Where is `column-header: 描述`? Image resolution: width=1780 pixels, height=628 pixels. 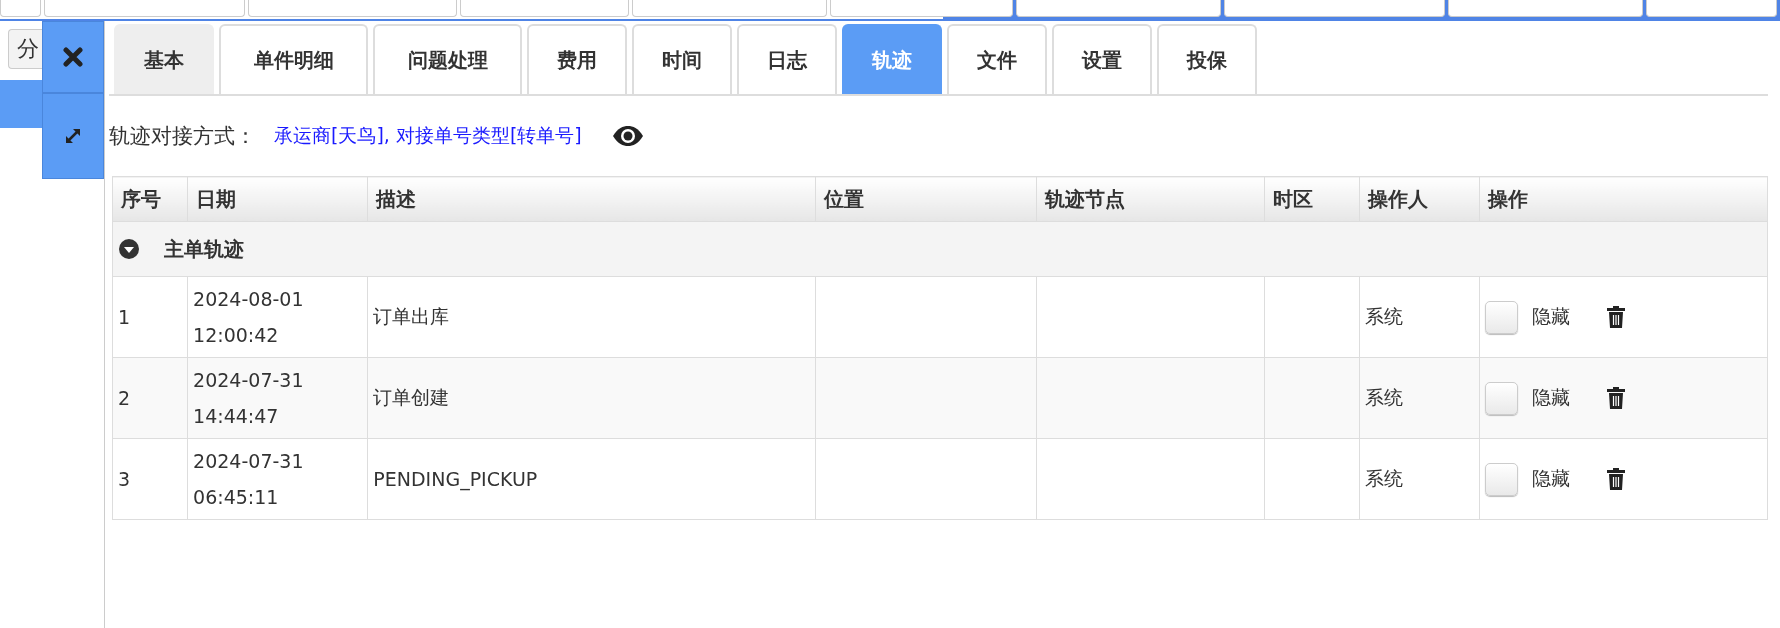
column-header: 描述 is located at coordinates (591, 199).